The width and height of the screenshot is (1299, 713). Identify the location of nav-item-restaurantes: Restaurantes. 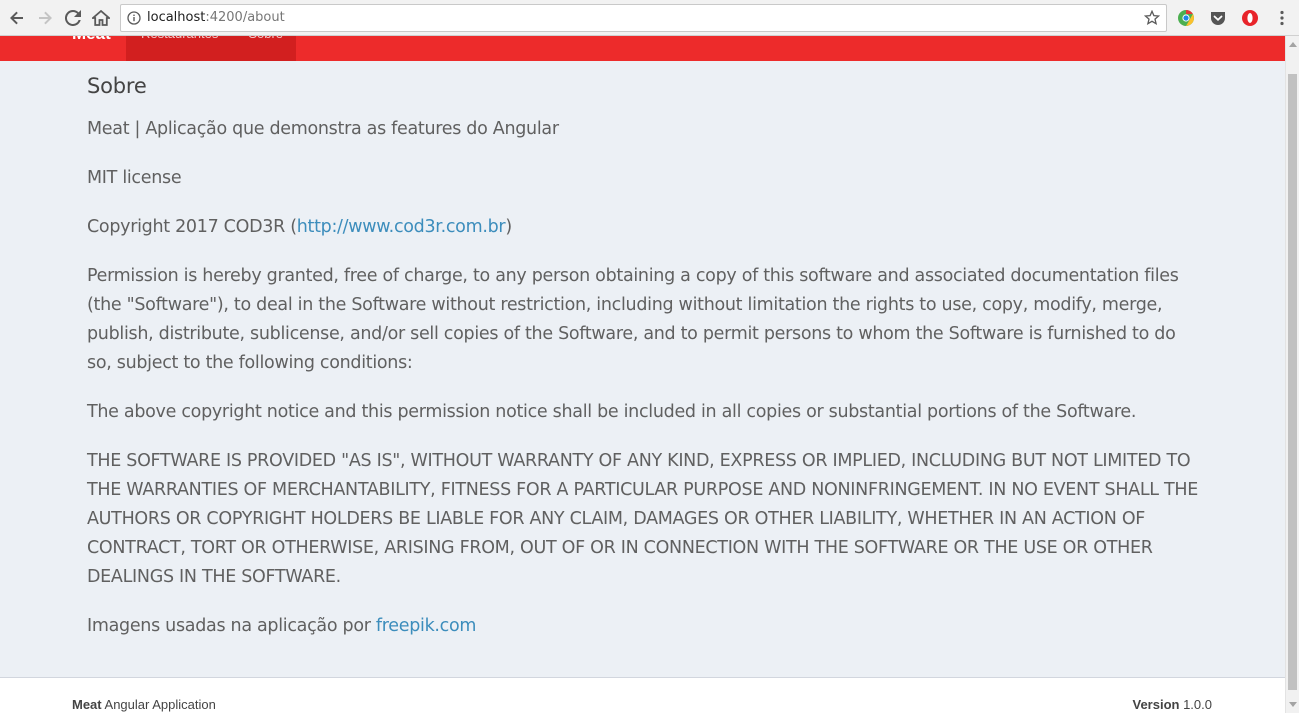
(179, 48).